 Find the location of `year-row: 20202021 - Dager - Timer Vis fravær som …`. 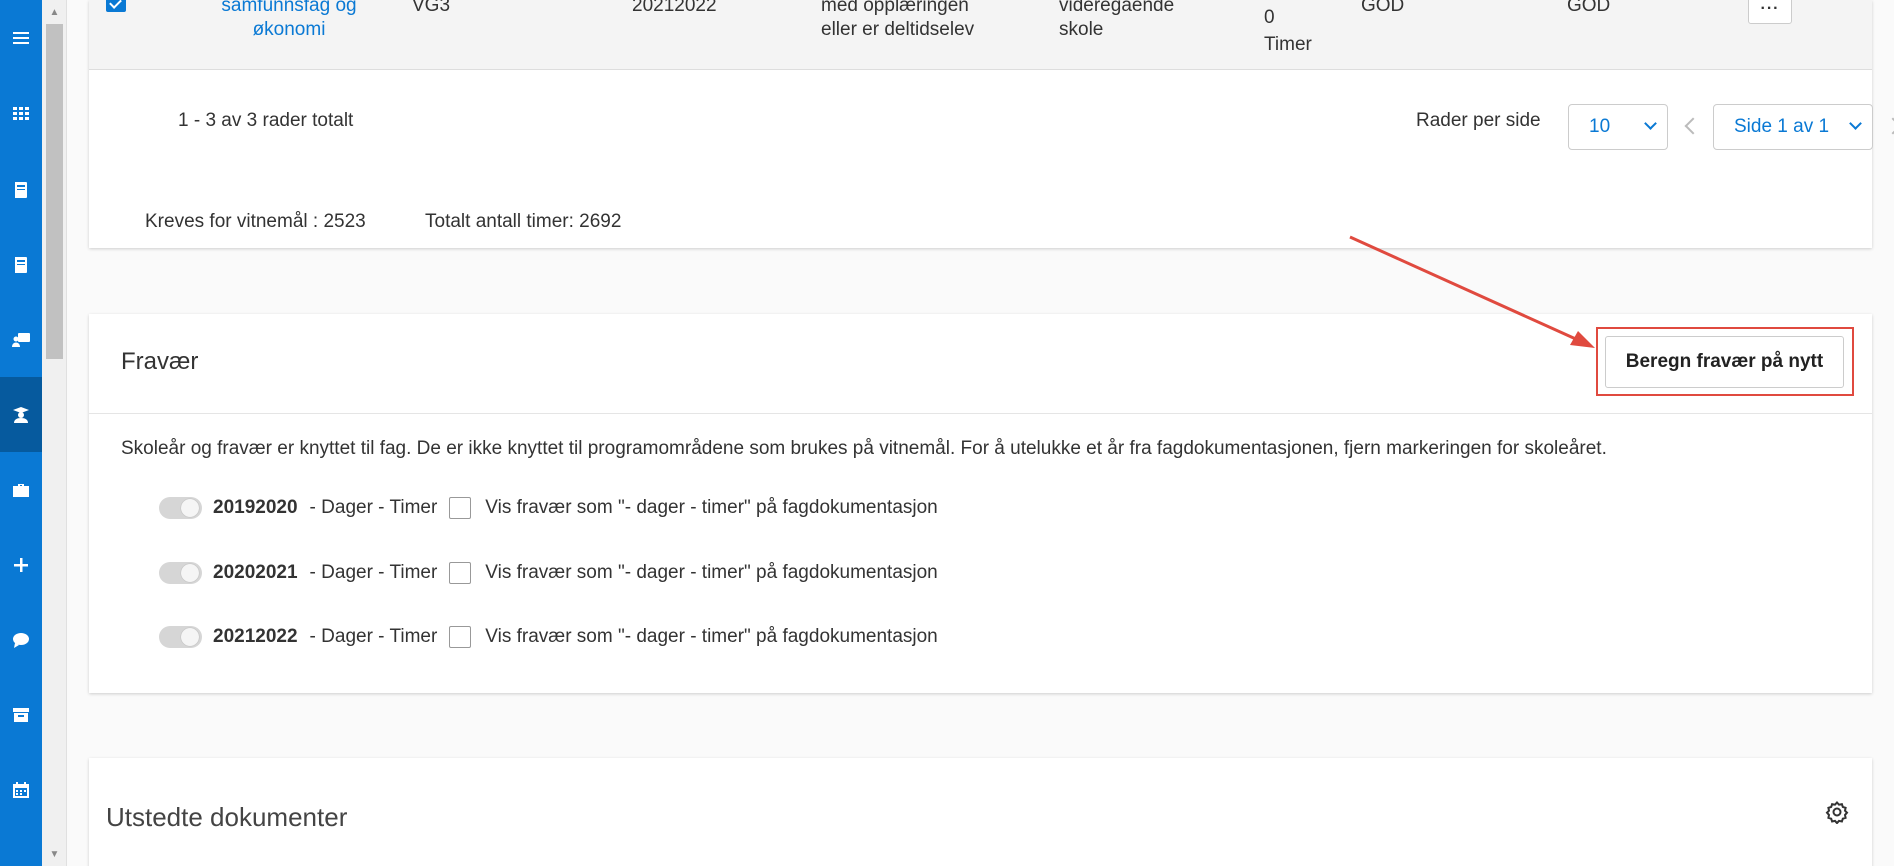

year-row: 20202021 - Dager - Timer Vis fravær som … is located at coordinates (548, 573).